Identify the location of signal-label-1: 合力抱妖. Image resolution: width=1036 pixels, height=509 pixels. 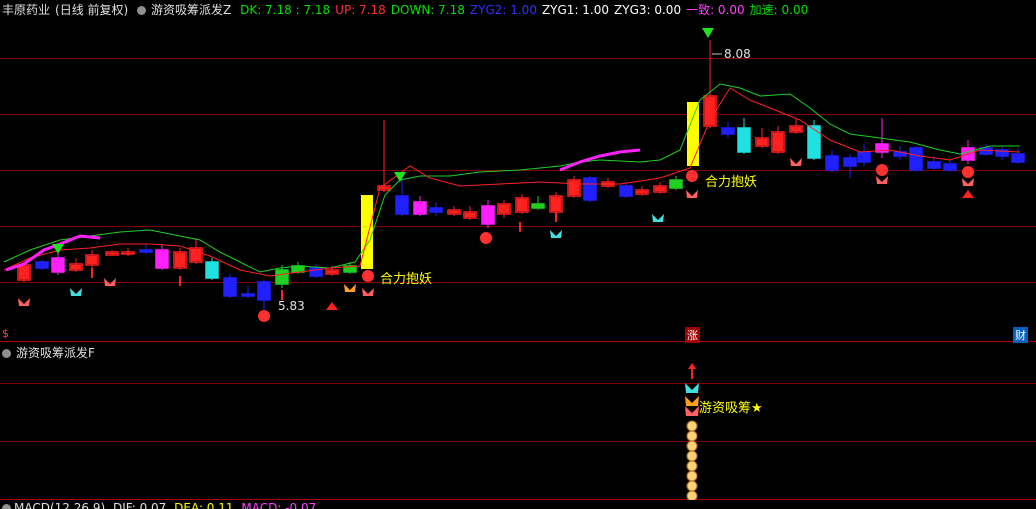
(406, 279).